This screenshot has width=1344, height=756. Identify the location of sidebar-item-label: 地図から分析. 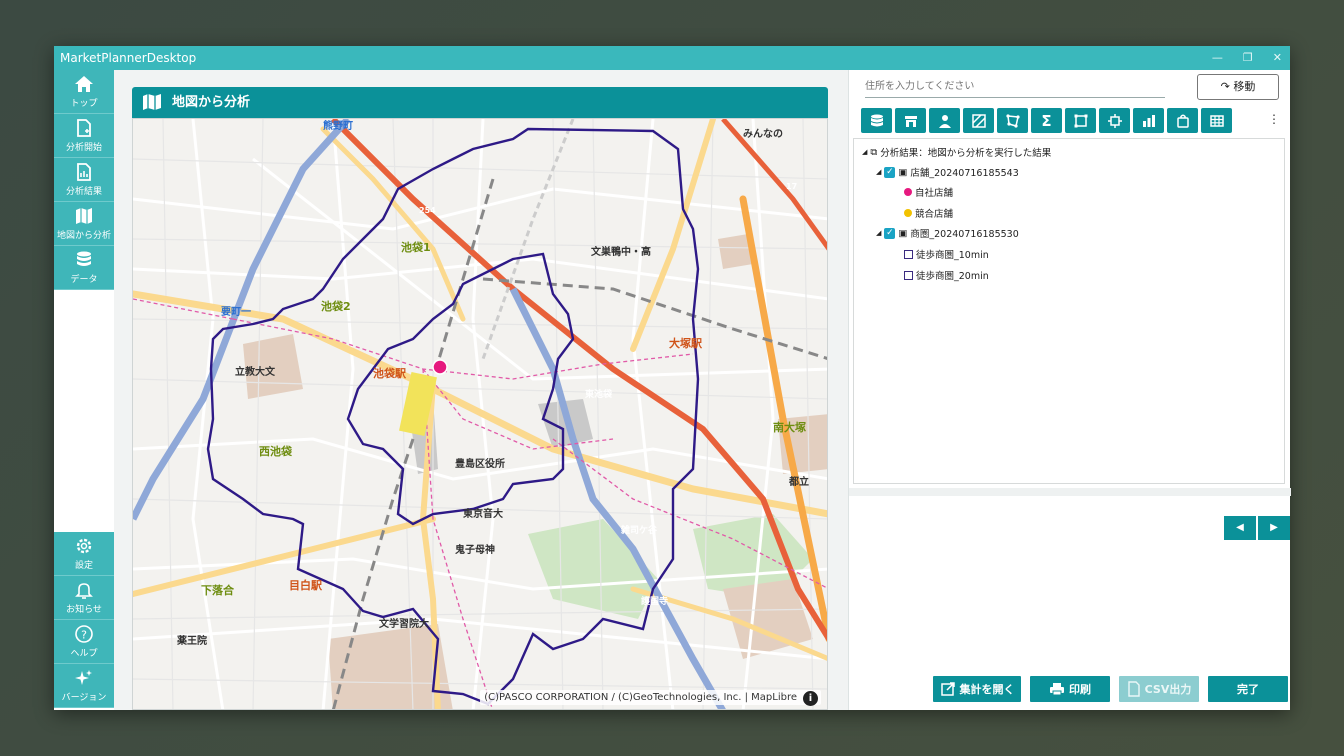
(83, 236).